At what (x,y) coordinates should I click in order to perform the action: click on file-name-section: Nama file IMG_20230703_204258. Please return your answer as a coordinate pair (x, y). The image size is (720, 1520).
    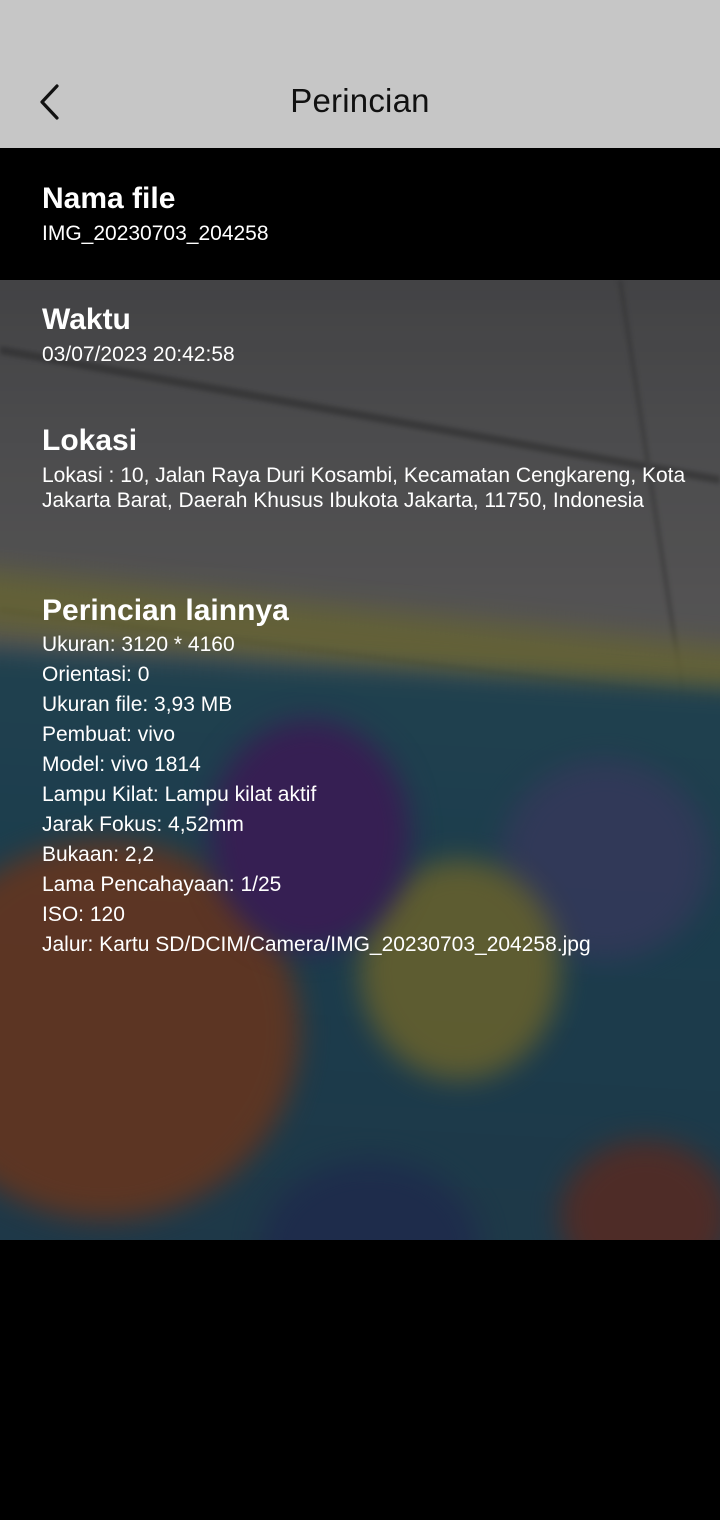
    Looking at the image, I should click on (366, 213).